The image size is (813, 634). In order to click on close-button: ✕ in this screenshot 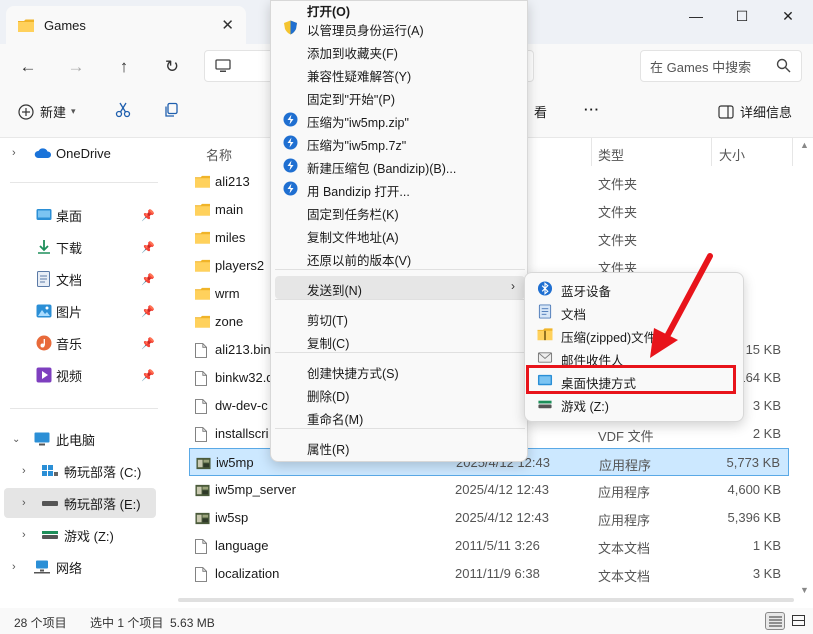, I will do `click(788, 16)`.